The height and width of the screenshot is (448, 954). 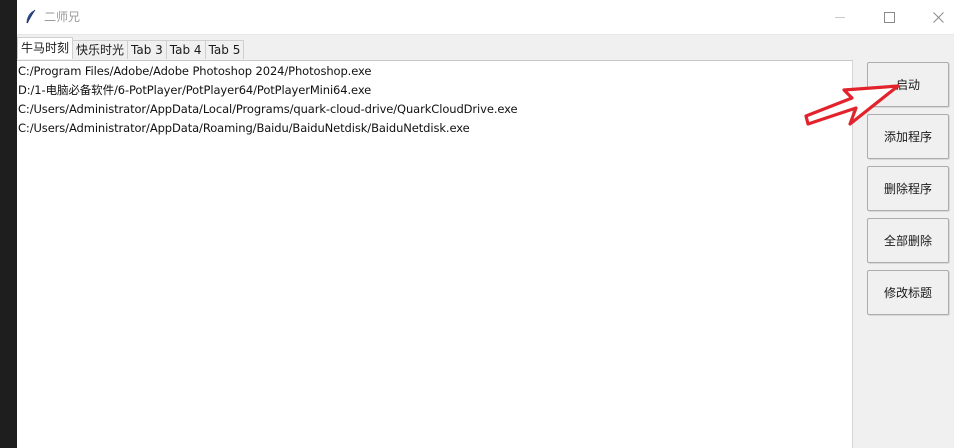 I want to click on red-arrow-icon, so click(x=852, y=105).